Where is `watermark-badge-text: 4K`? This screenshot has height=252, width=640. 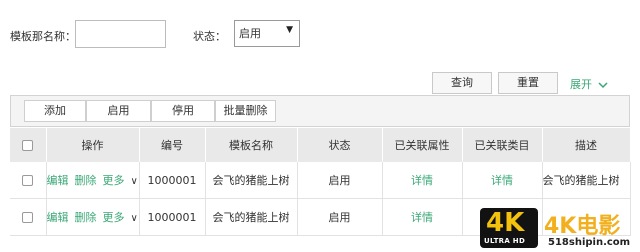
watermark-badge-text: 4K is located at coordinates (505, 223).